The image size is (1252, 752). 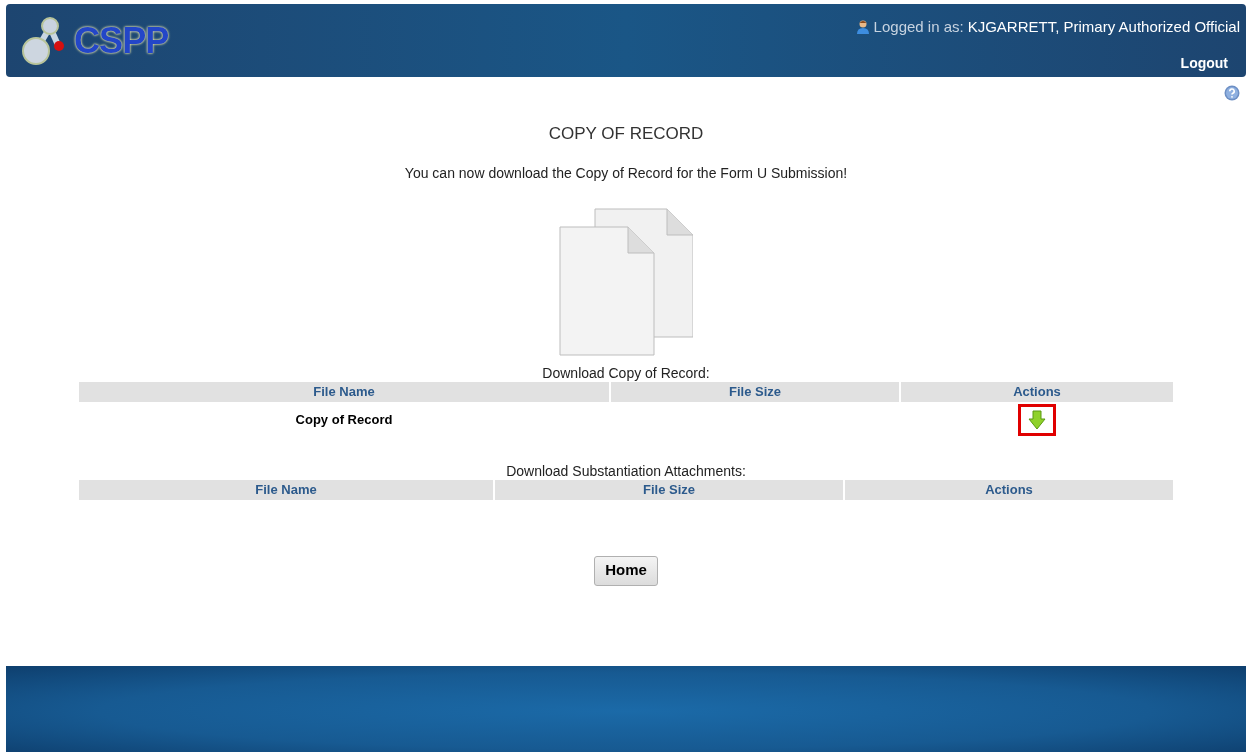 I want to click on user-icon, so click(x=862, y=27).